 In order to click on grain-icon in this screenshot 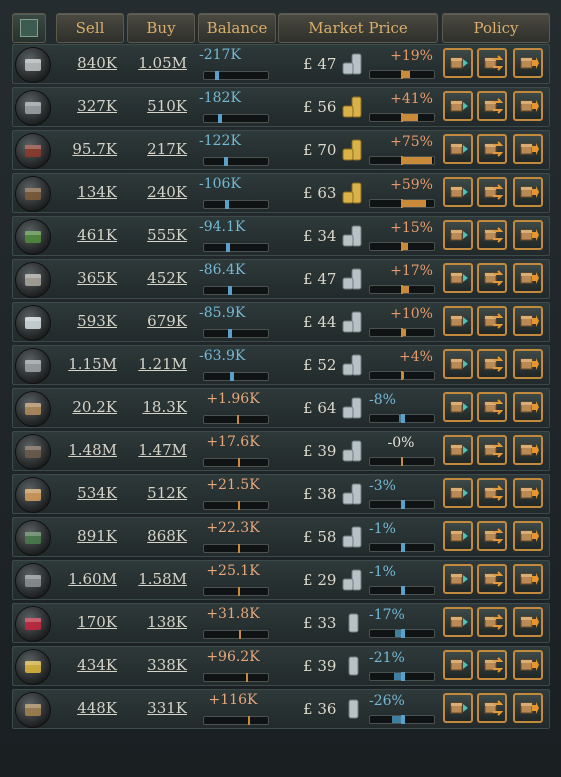, I will do `click(33, 667)`.